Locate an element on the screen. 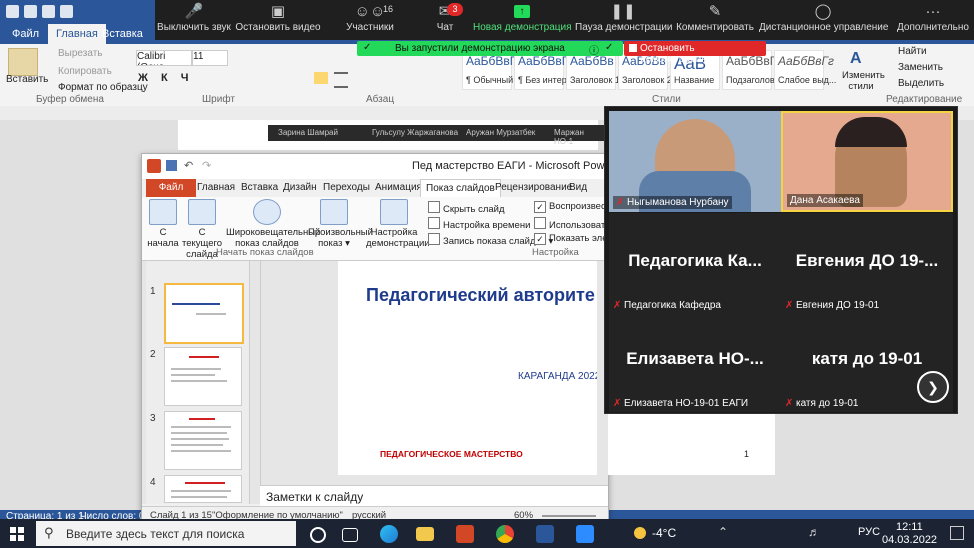 The width and height of the screenshot is (974, 548). sharing-banner-text: Вы запустили демонстрацию экрана is located at coordinates (480, 48).